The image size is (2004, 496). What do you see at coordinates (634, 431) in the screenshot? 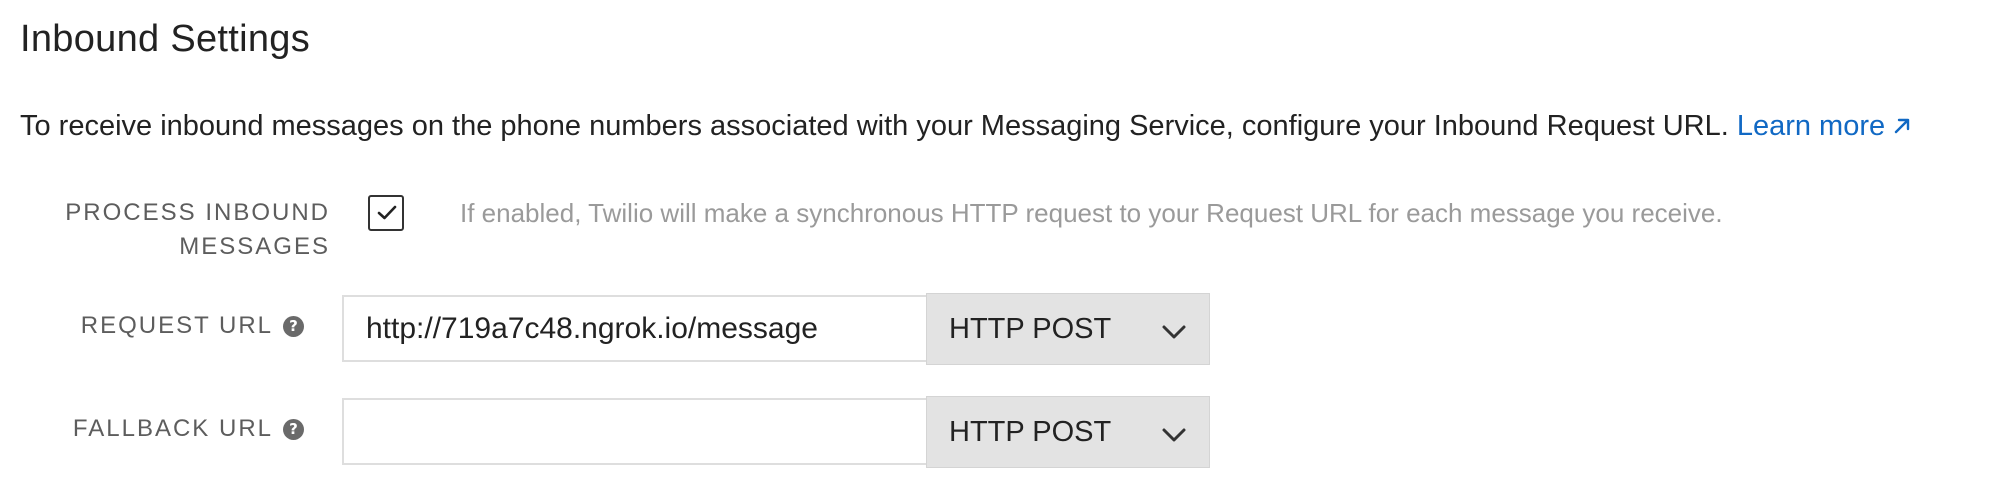
I see `fallback-url-input` at bounding box center [634, 431].